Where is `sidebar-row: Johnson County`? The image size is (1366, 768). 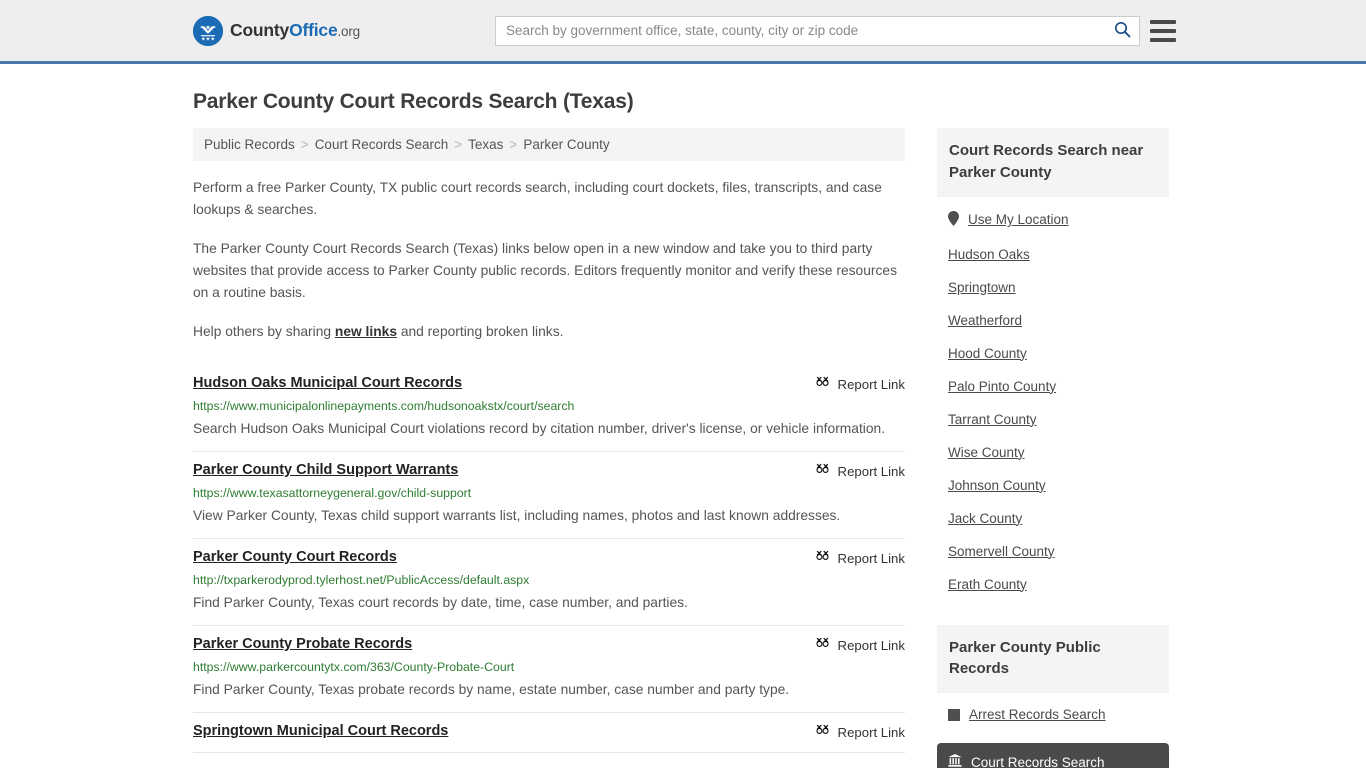 sidebar-row: Johnson County is located at coordinates (1053, 485).